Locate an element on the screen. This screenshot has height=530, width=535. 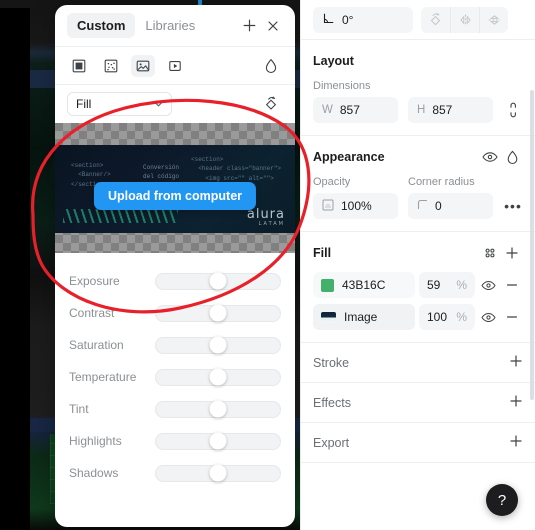
slider-label-highlights: Highlights is located at coordinates (95, 441).